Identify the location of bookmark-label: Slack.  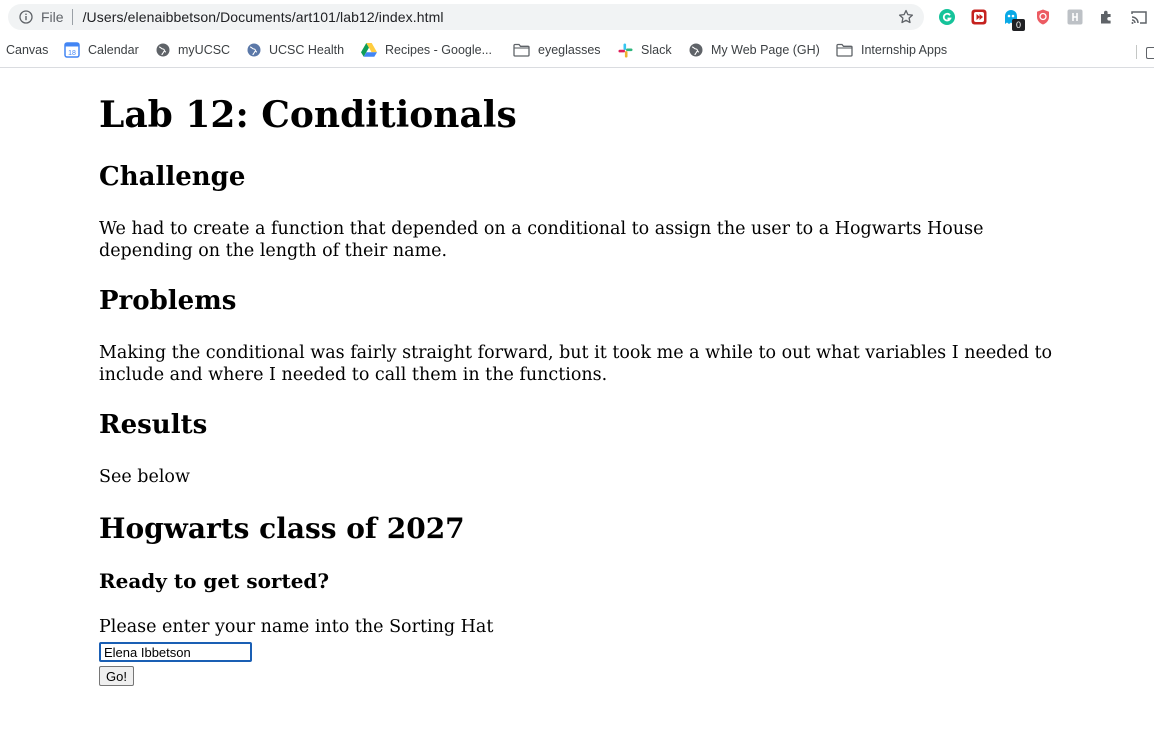
(656, 50).